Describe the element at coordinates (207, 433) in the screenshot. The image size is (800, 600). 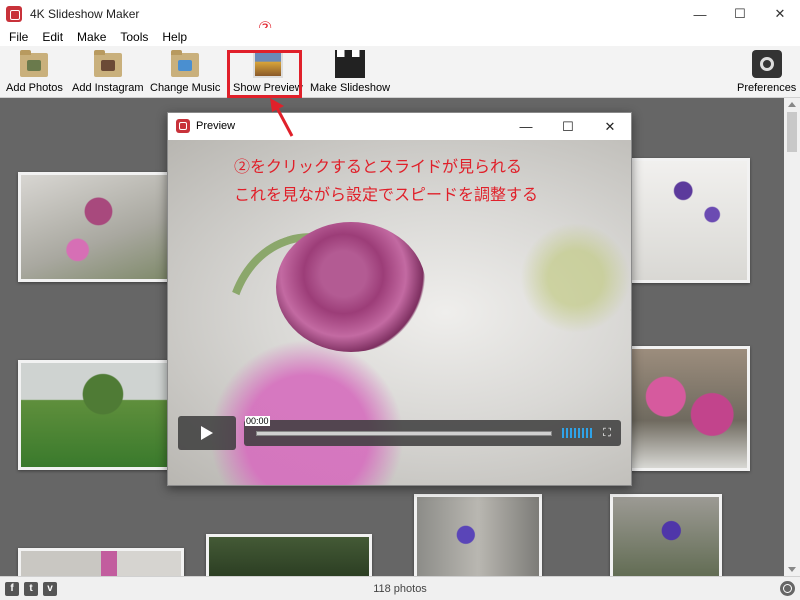
I see `play-button` at that location.